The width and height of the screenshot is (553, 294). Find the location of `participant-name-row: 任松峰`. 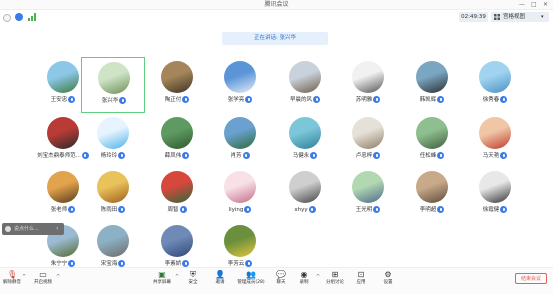

participant-name-row: 任松峰 is located at coordinates (432, 156).